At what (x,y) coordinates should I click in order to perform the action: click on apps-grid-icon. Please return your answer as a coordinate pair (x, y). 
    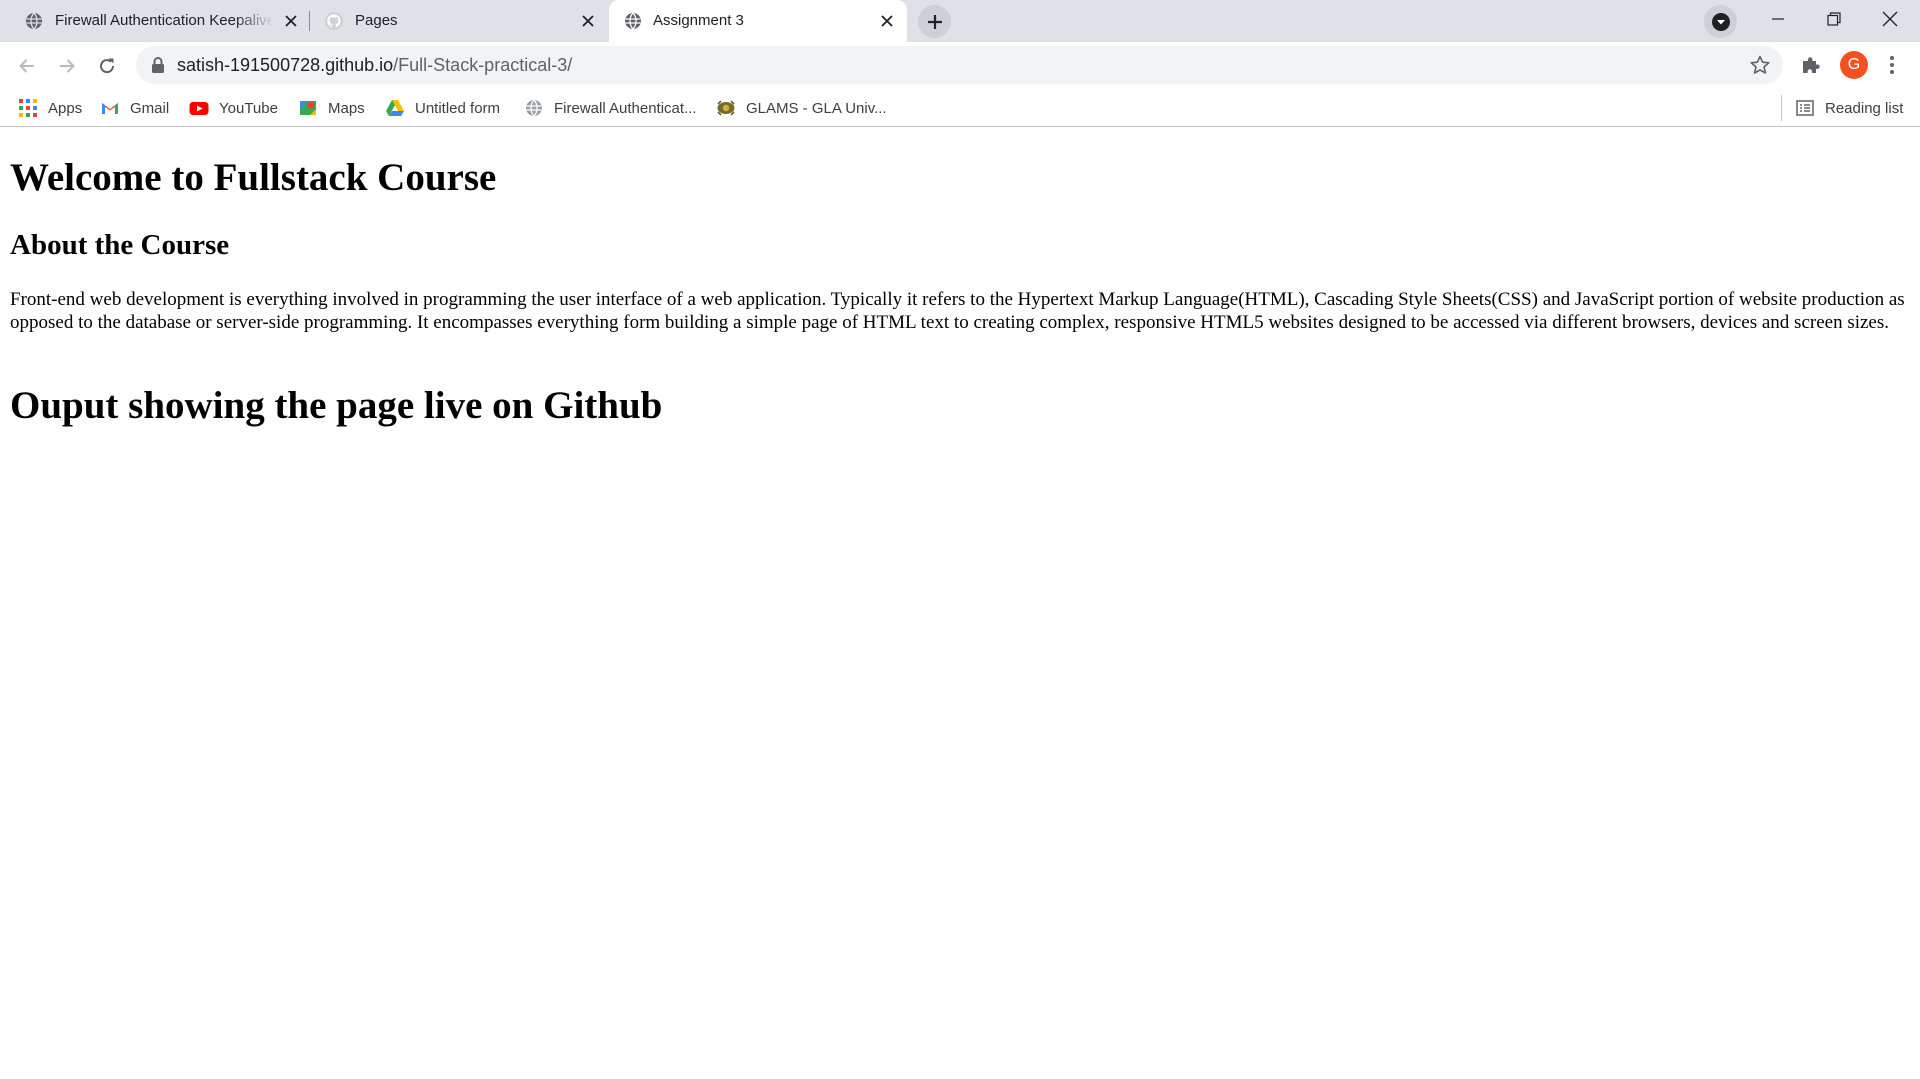
    Looking at the image, I should click on (28, 108).